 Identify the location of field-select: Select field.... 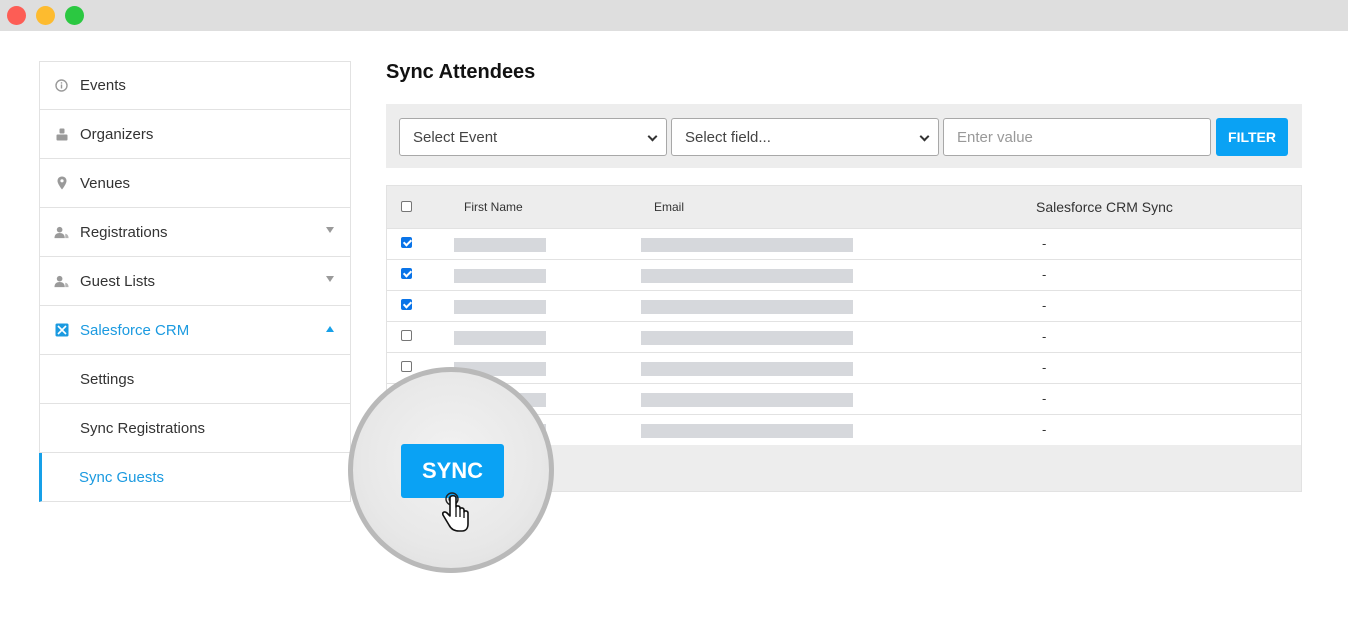
(805, 137).